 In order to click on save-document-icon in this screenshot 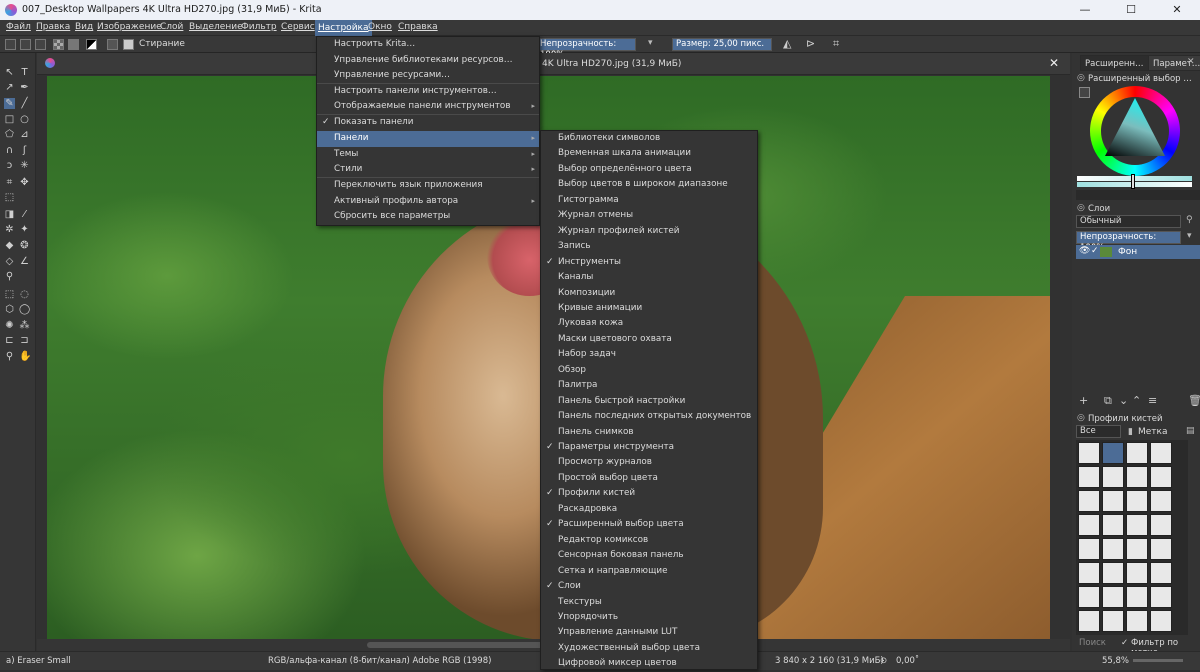, I will do `click(40, 44)`.